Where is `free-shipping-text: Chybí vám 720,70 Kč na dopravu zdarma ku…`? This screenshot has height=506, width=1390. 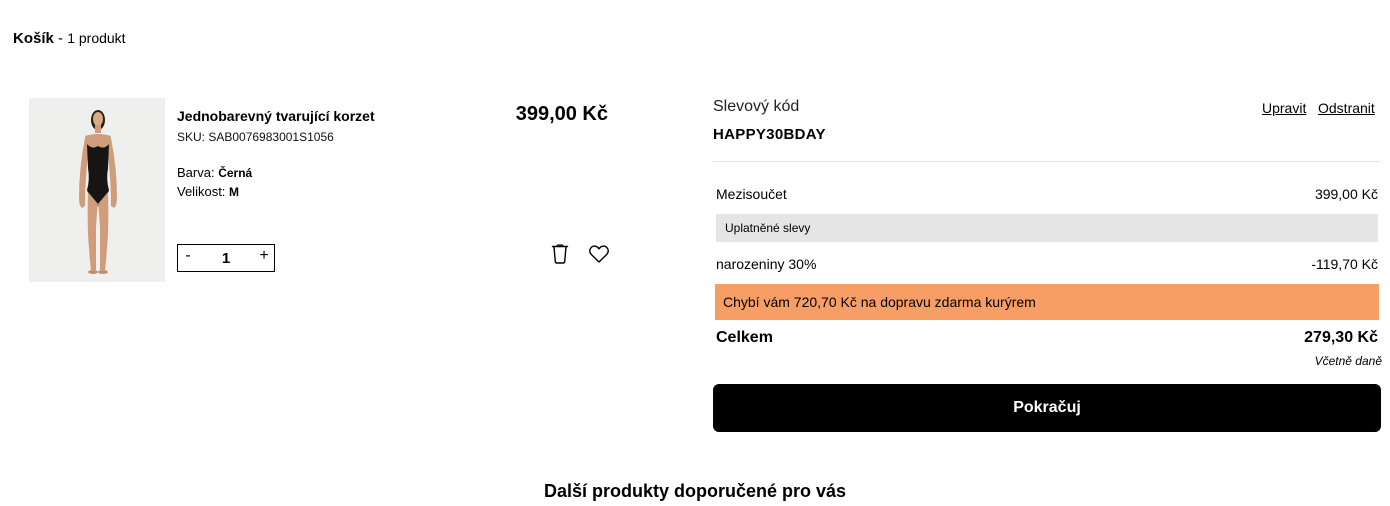
free-shipping-text: Chybí vám 720,70 Kč na dopravu zdarma ku… is located at coordinates (879, 302).